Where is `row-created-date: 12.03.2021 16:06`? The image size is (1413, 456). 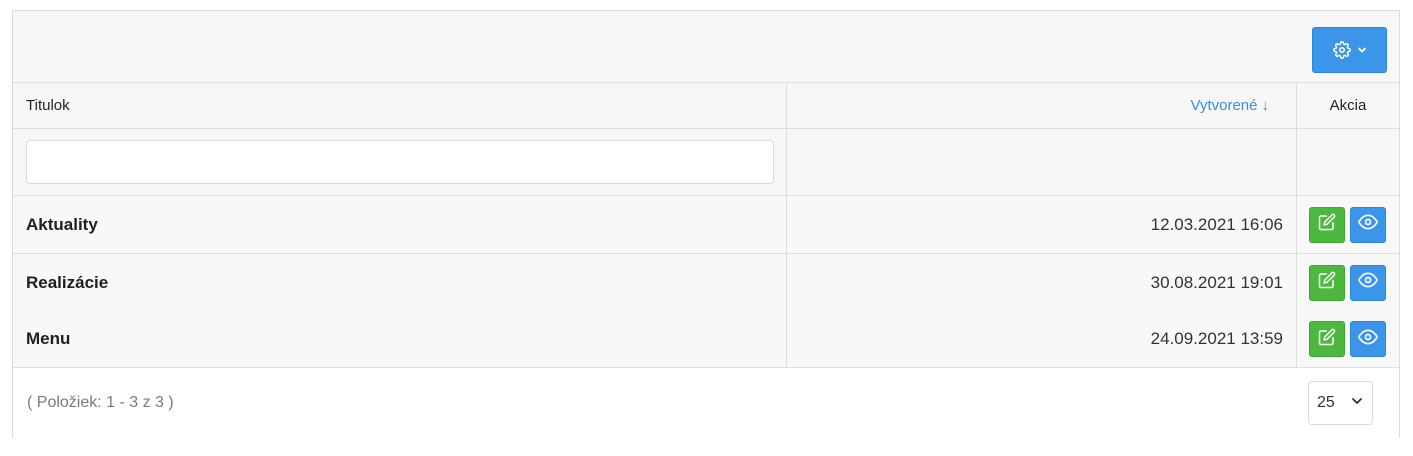
row-created-date: 12.03.2021 16:06 is located at coordinates (1042, 224).